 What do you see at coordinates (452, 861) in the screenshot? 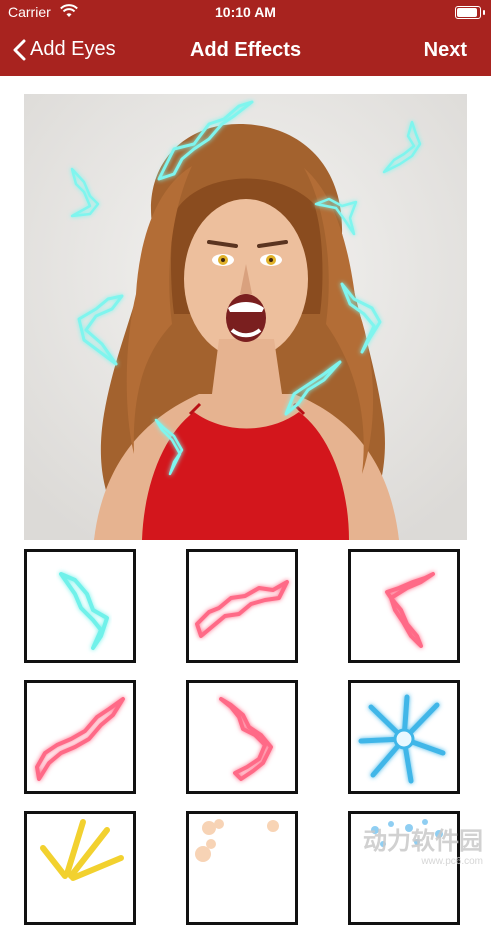
I see `watermark-subtext: www.pc6.com` at bounding box center [452, 861].